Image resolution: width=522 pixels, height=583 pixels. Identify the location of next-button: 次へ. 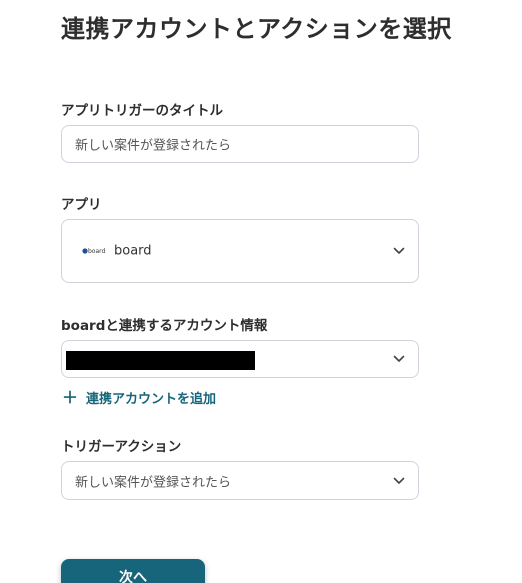
(133, 571).